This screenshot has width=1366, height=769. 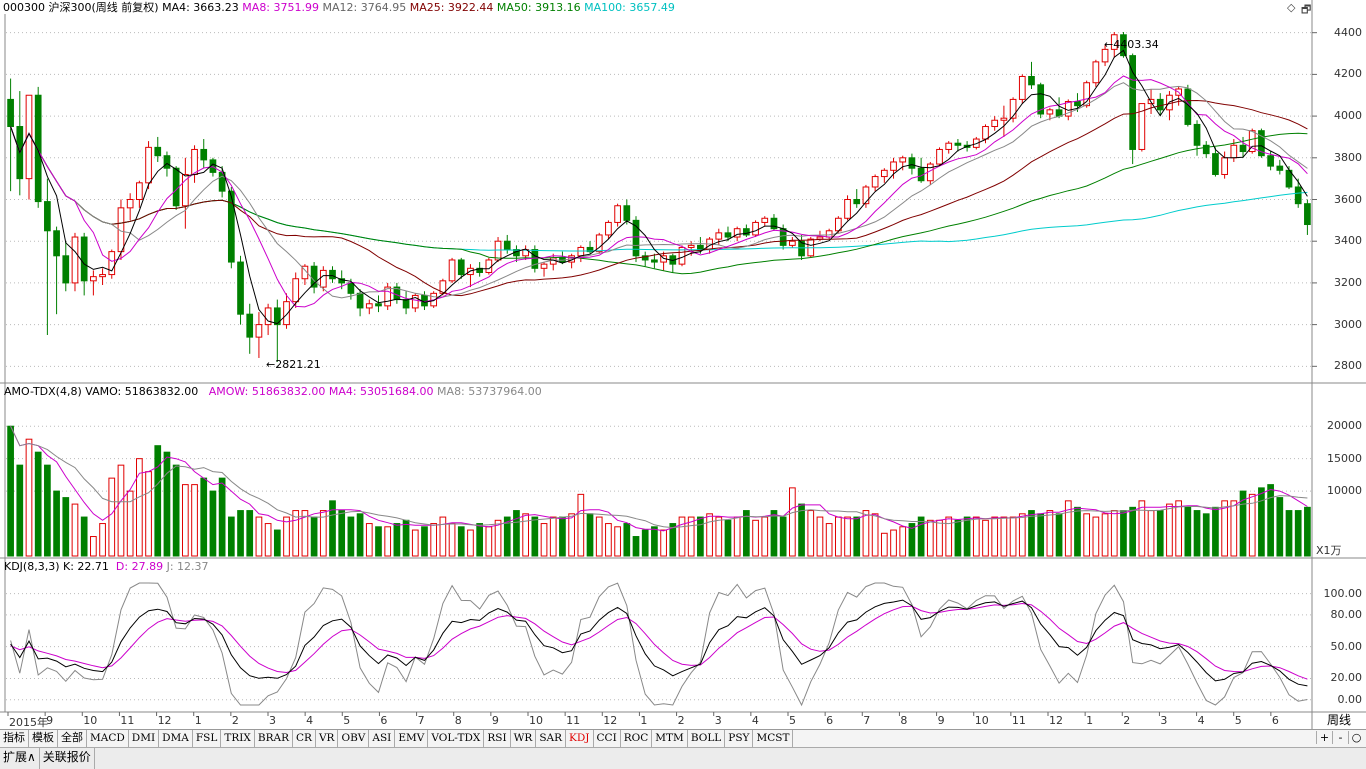 I want to click on kdj-d-value: D: 27.89, so click(x=139, y=566).